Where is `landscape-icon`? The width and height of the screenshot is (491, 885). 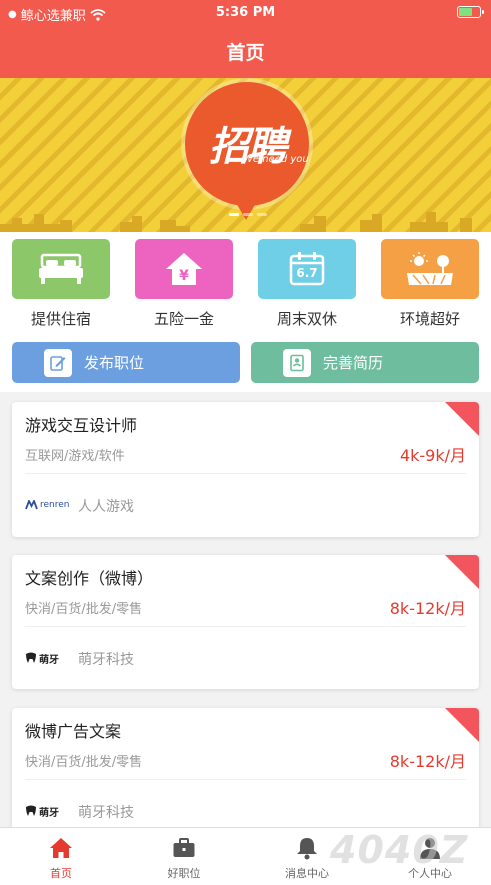
landscape-icon is located at coordinates (430, 268).